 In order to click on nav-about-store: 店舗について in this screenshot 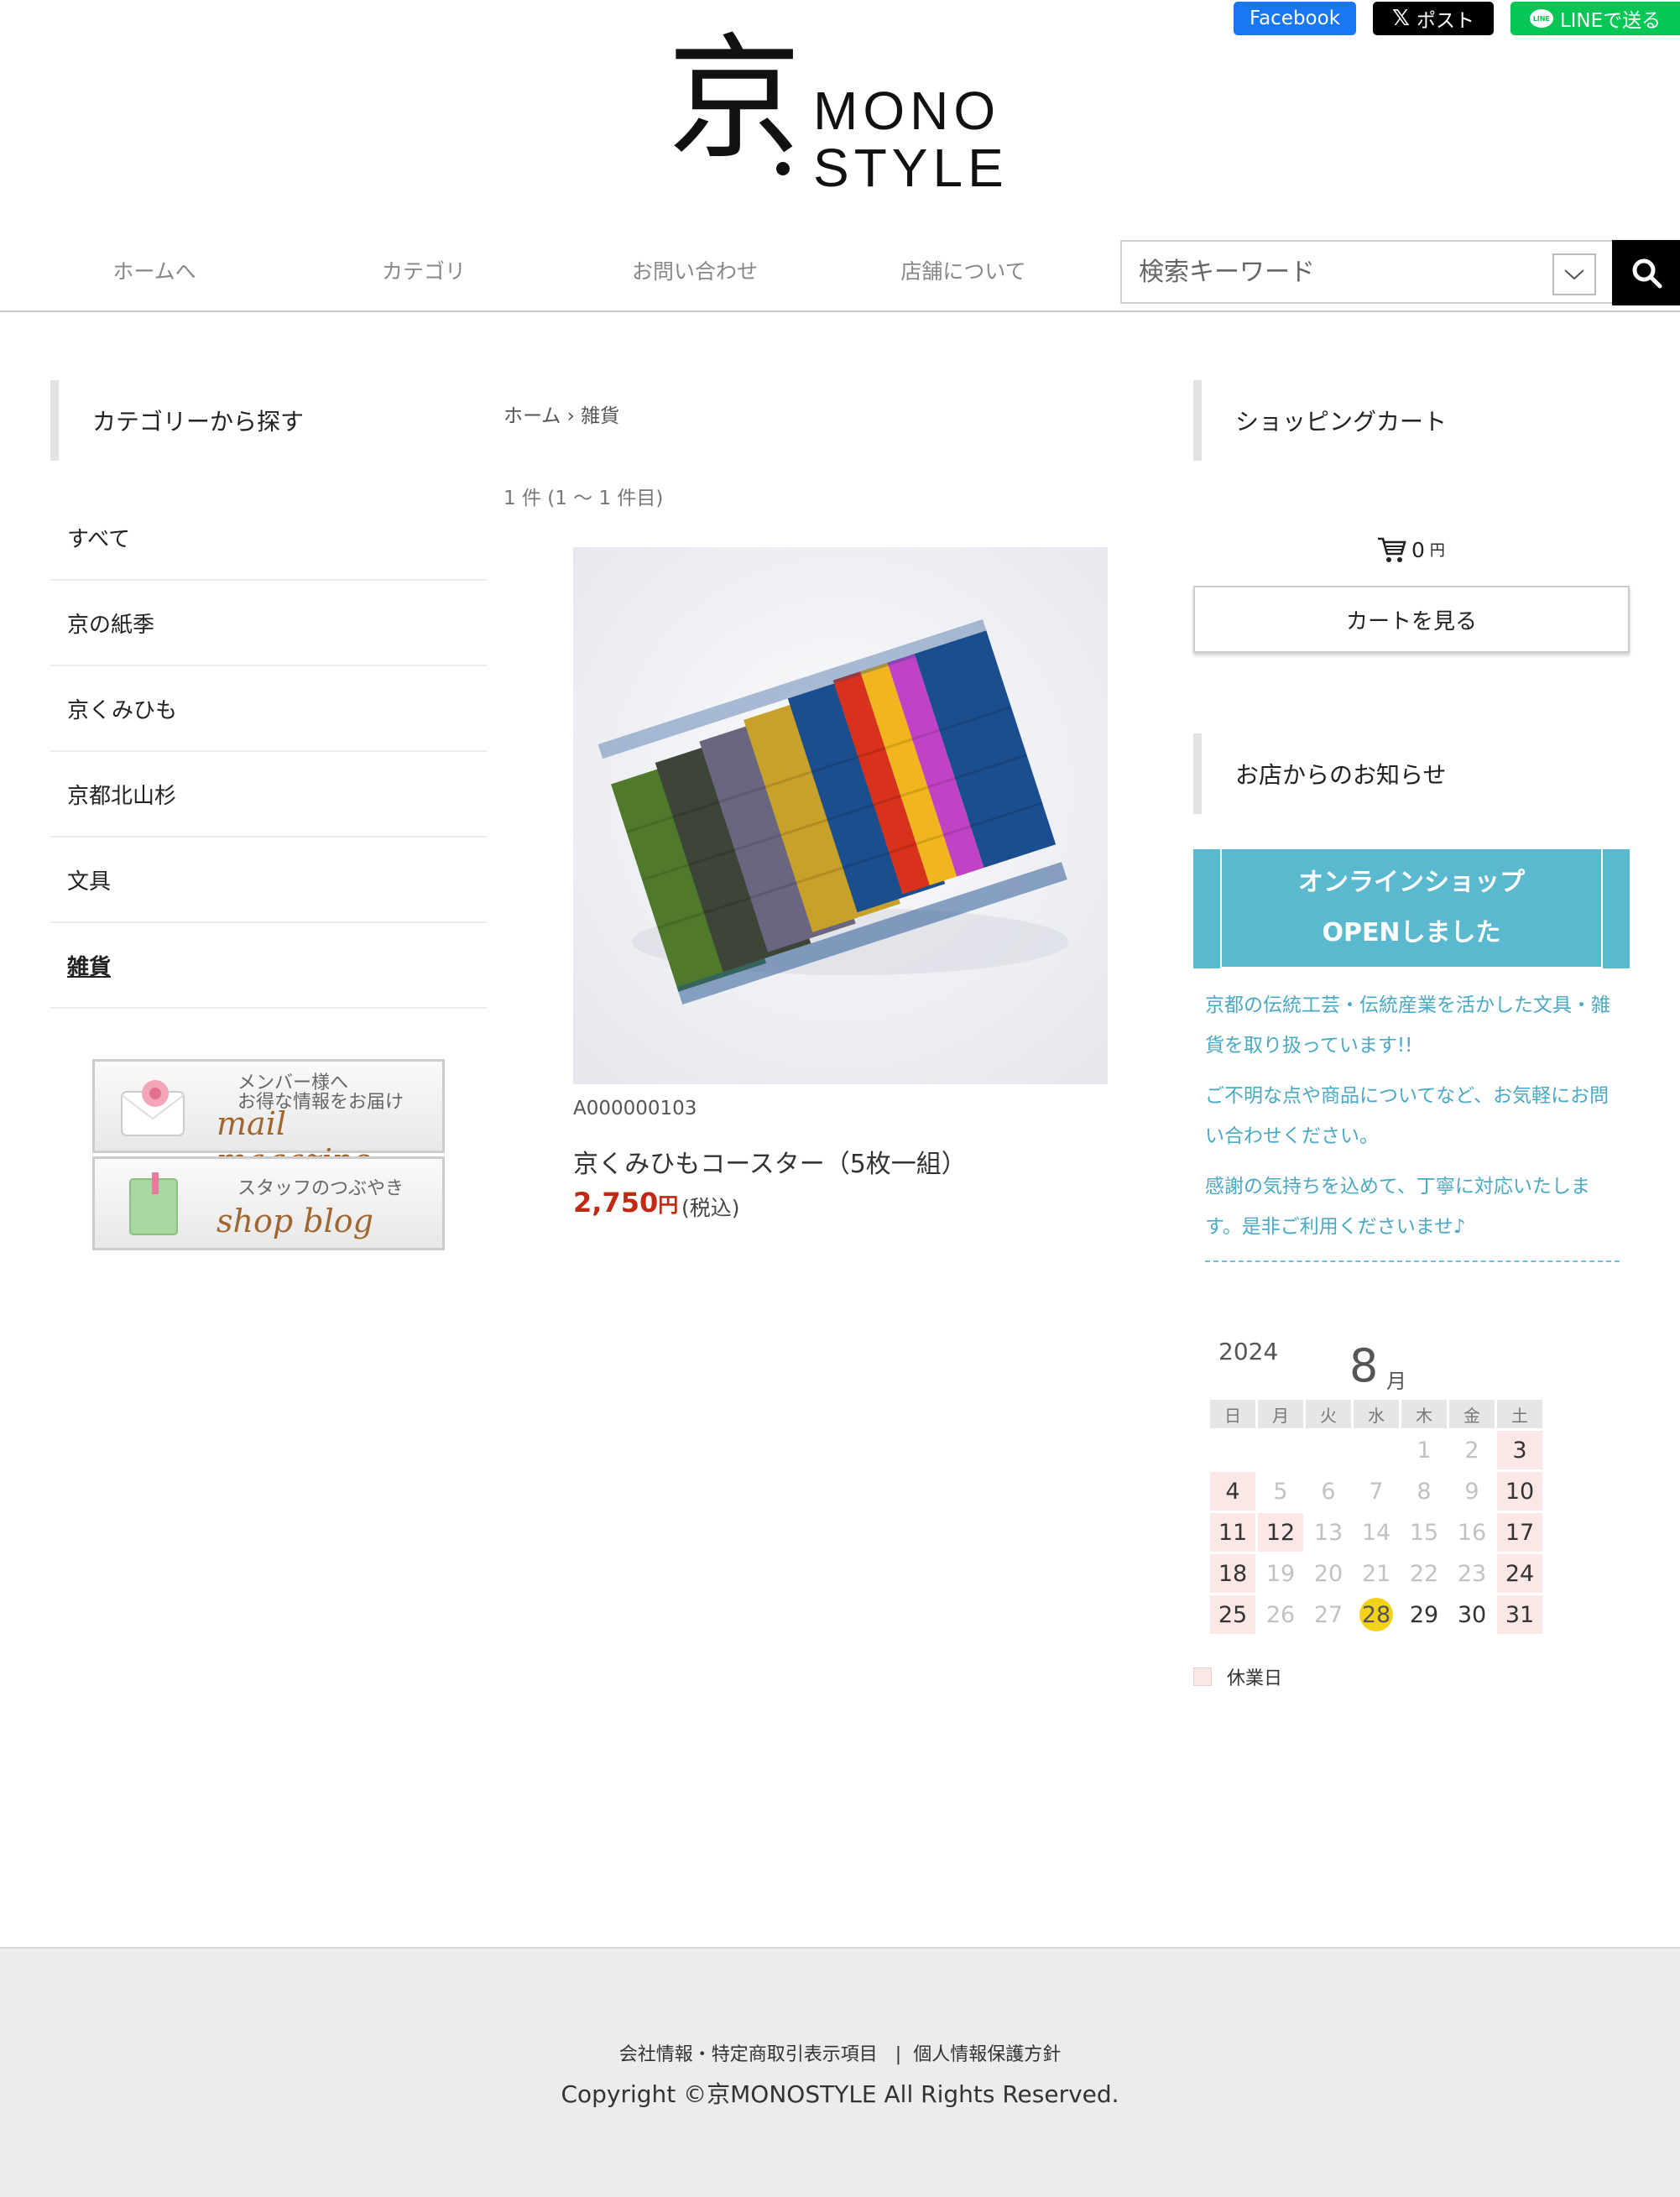, I will do `click(963, 270)`.